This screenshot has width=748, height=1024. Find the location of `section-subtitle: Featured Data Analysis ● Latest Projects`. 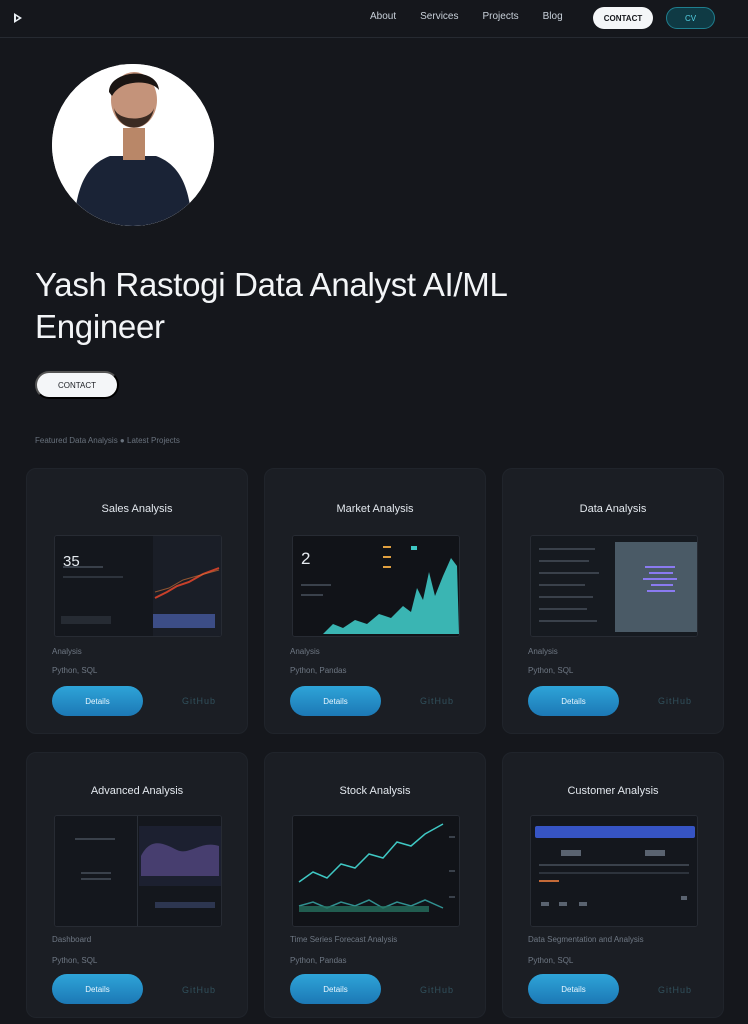

section-subtitle: Featured Data Analysis ● Latest Projects is located at coordinates (107, 440).